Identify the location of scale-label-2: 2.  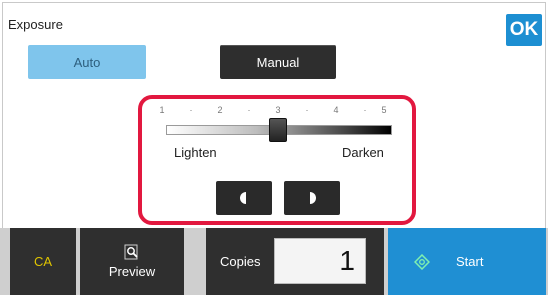
(220, 110).